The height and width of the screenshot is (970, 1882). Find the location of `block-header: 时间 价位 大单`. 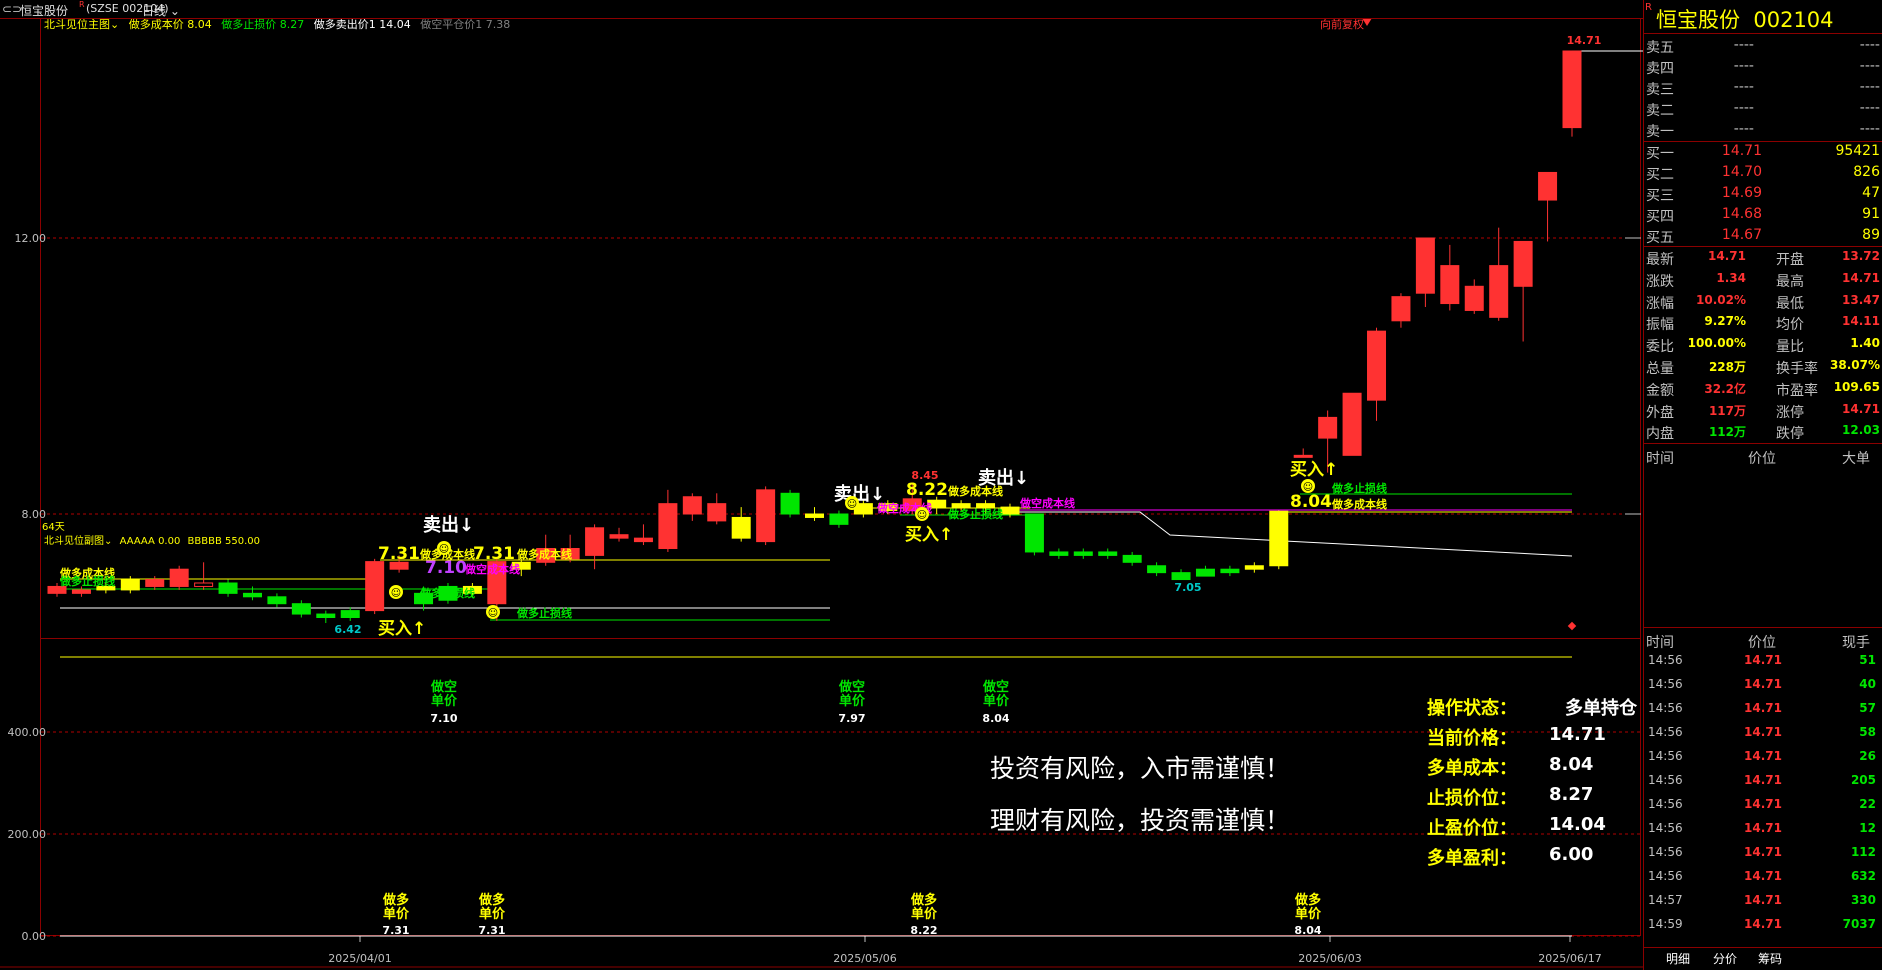

block-header: 时间 价位 大单 is located at coordinates (1763, 456).